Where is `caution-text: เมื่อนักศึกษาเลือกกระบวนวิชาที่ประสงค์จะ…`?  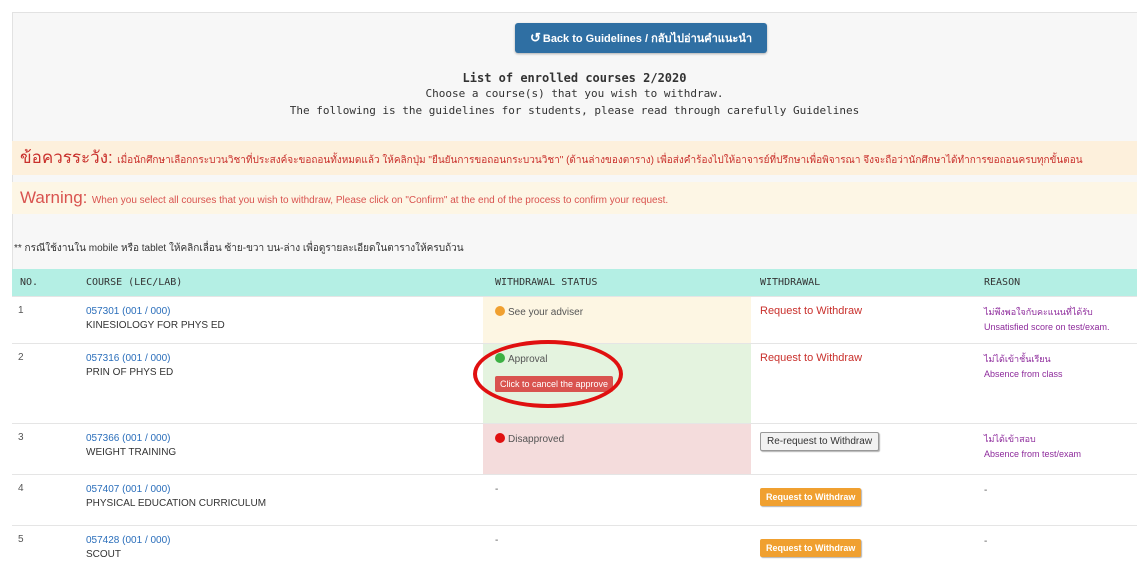
caution-text: เมื่อนักศึกษาเลือกกระบวนวิชาที่ประสงค์จะ… is located at coordinates (600, 160).